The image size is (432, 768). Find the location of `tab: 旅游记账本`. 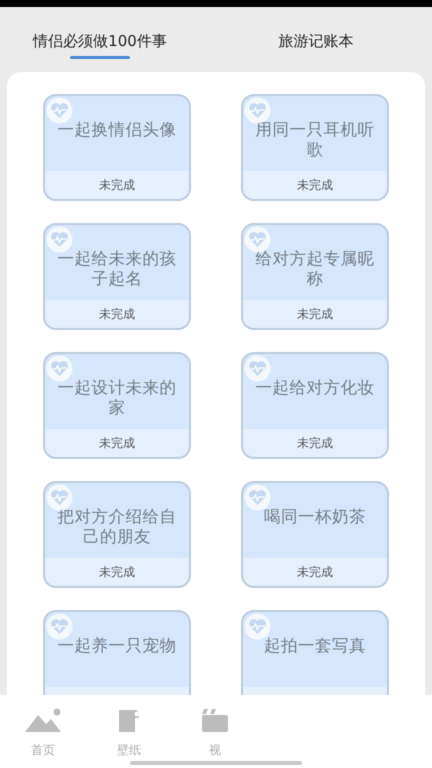

tab: 旅游记账本 is located at coordinates (316, 47).